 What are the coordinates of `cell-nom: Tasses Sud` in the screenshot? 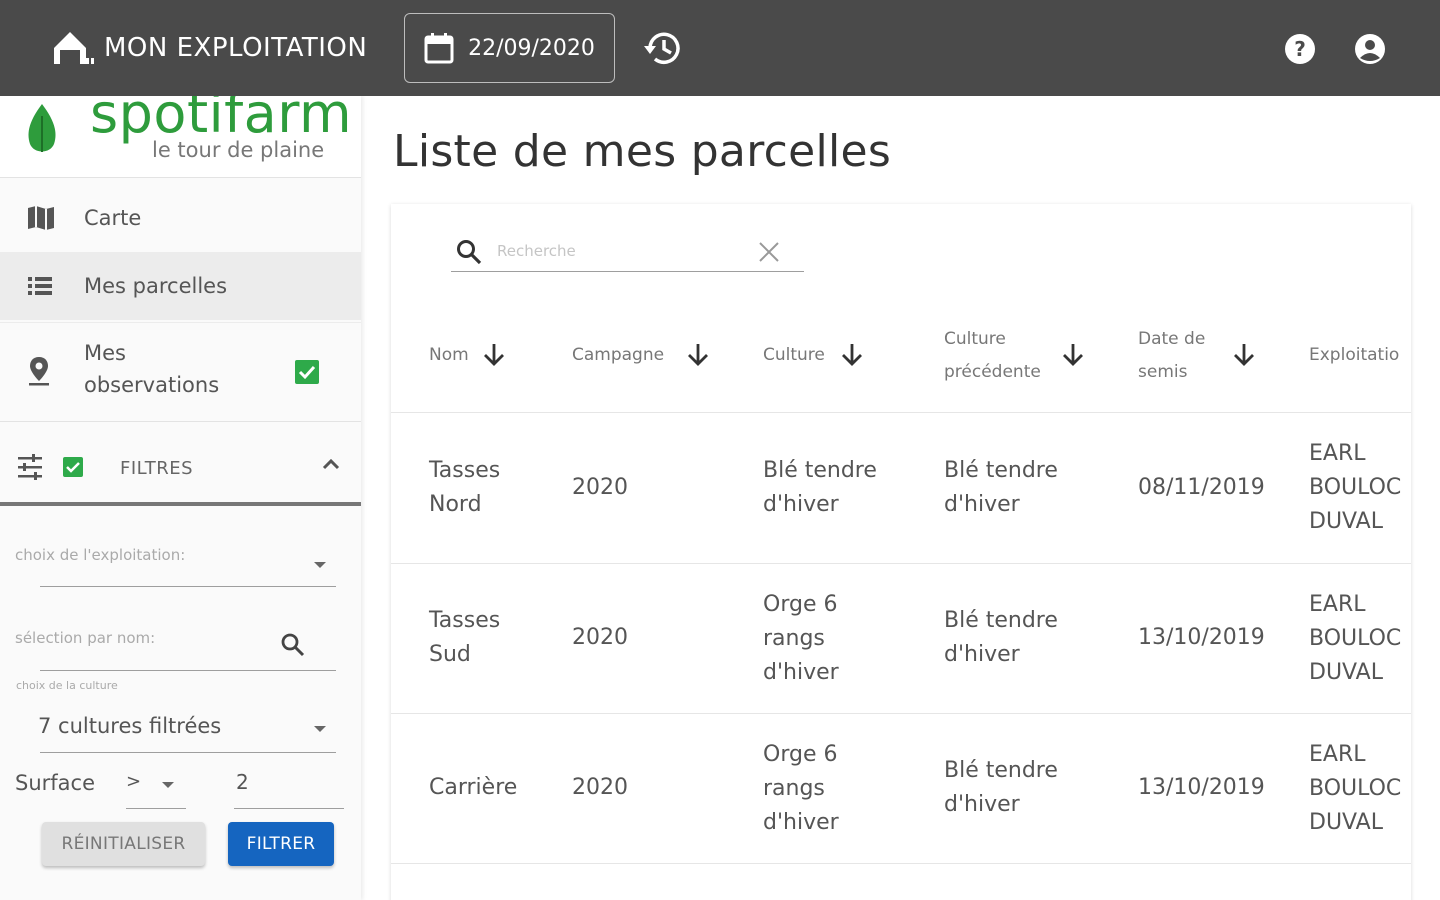 It's located at (464, 638).